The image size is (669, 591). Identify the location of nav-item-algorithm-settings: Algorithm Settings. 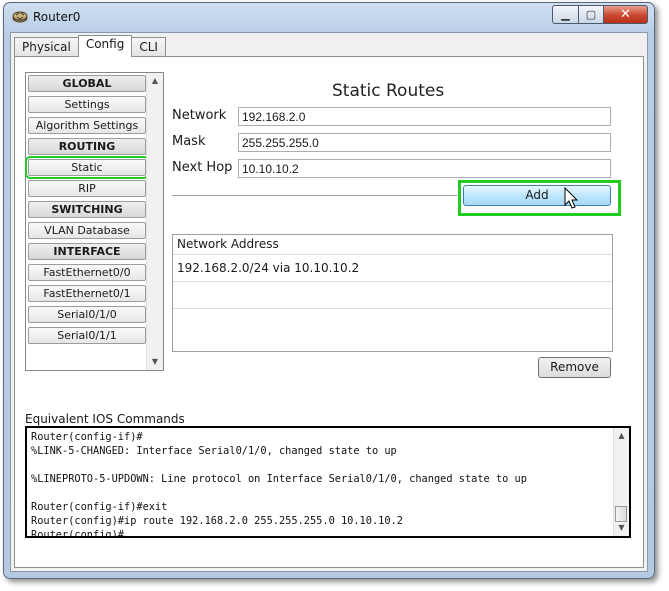
(87, 125).